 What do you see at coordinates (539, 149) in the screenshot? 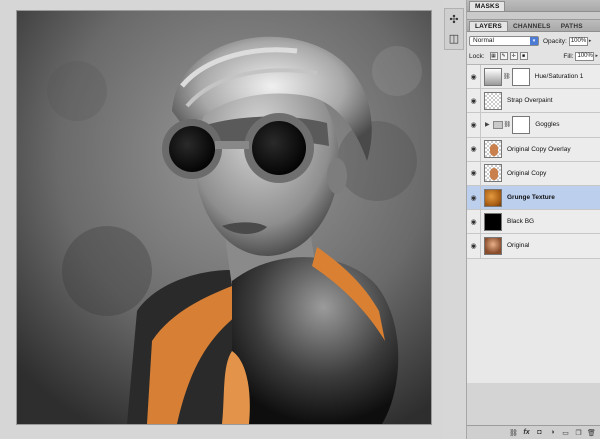
I see `layer-name: Original Copy Overlay` at bounding box center [539, 149].